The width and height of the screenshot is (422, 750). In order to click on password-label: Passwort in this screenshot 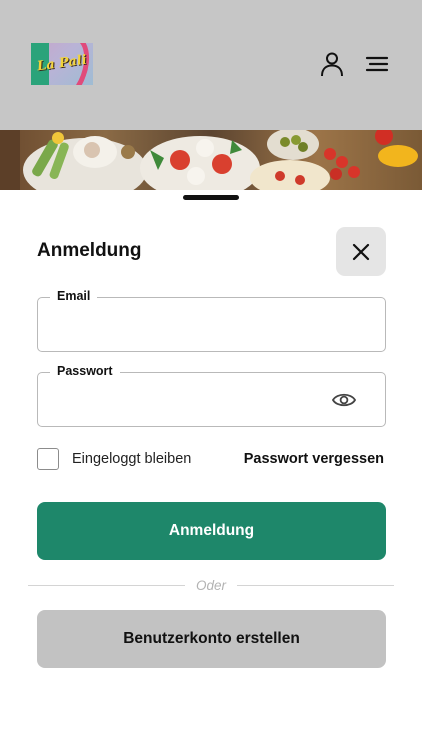, I will do `click(85, 371)`.